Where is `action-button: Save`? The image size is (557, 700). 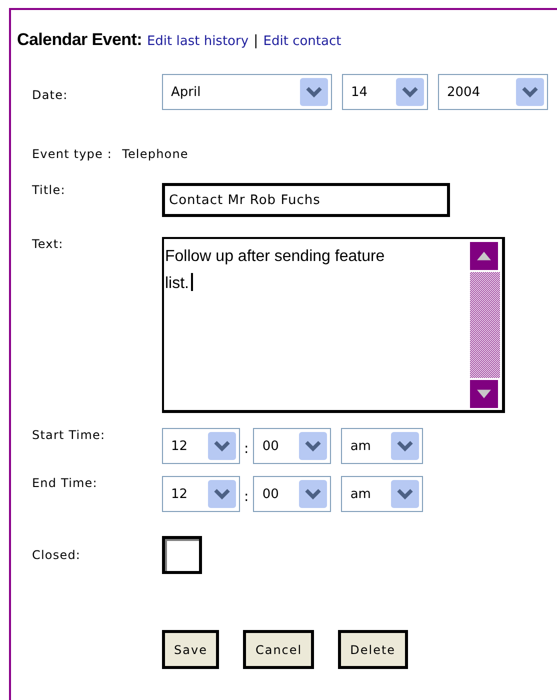 action-button: Save is located at coordinates (191, 649).